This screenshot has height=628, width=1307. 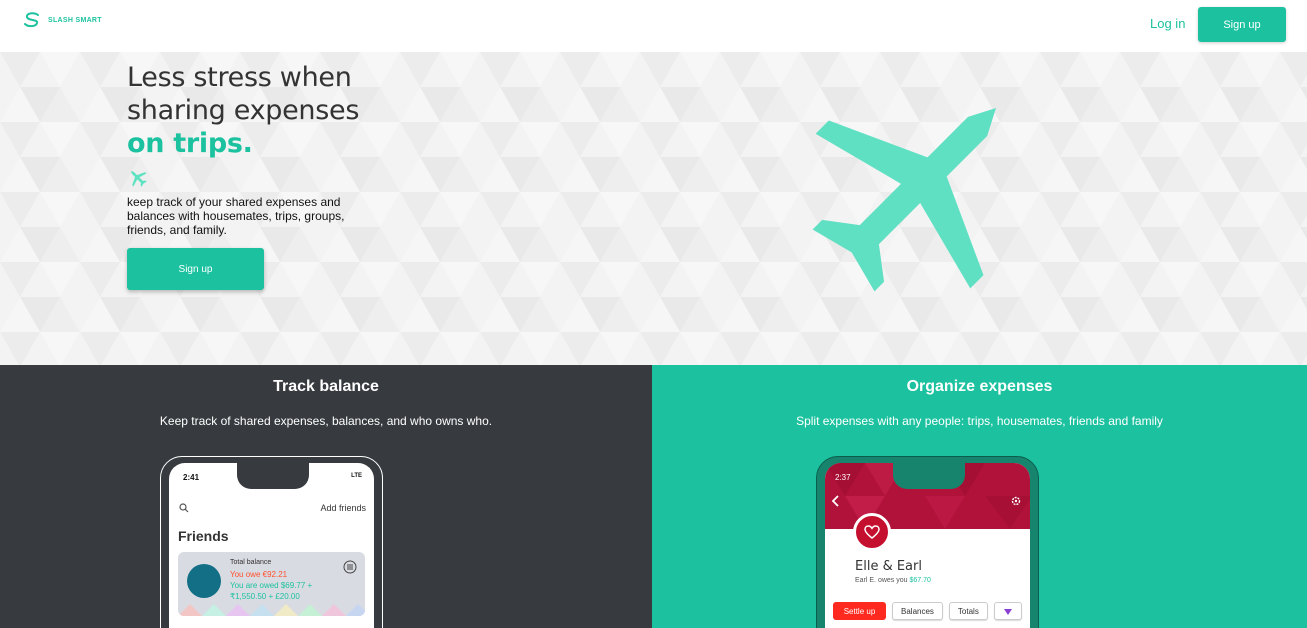 I want to click on group-owes-text: Earl E. owes you, so click(x=881, y=580).